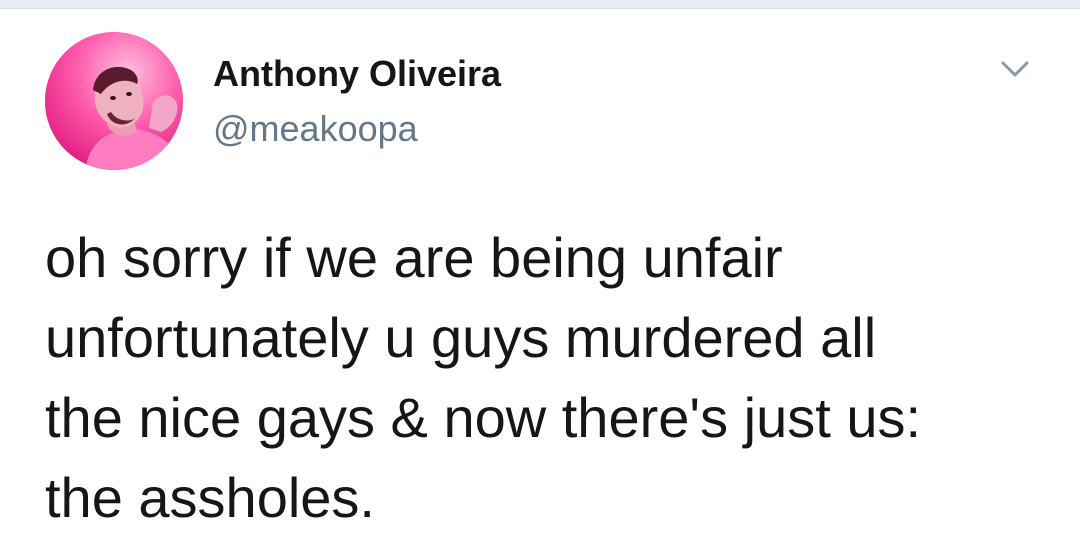 This screenshot has width=1080, height=549. What do you see at coordinates (414, 257) in the screenshot?
I see `tweet-text-line: oh sorry if we are being unfair` at bounding box center [414, 257].